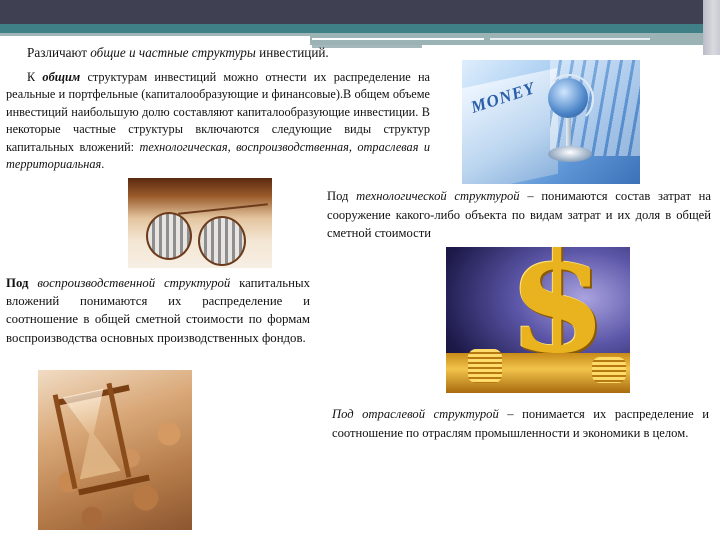 Image resolution: width=720 pixels, height=540 pixels. I want to click on industry-term: Под отраслевой структурой, so click(415, 414).